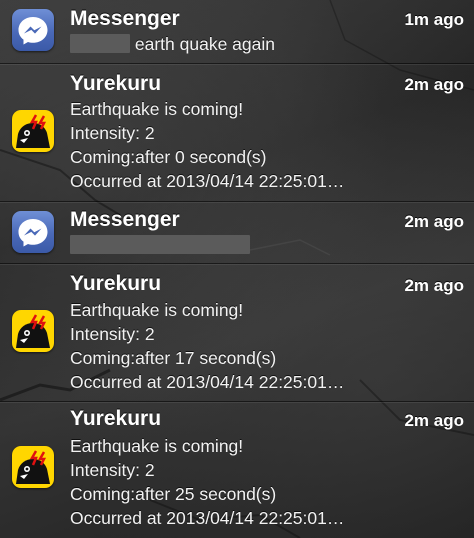 The width and height of the screenshot is (474, 538). I want to click on notification-messenger-1: Messenger 1m ago earth quake again, so click(237, 32).